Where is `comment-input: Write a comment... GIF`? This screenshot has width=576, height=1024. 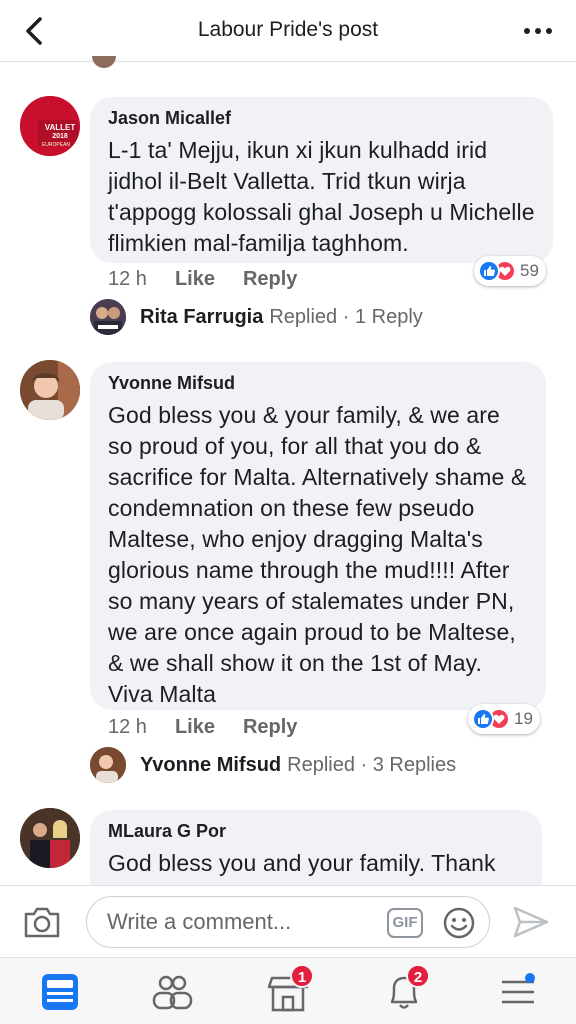
comment-input: Write a comment... GIF is located at coordinates (288, 922).